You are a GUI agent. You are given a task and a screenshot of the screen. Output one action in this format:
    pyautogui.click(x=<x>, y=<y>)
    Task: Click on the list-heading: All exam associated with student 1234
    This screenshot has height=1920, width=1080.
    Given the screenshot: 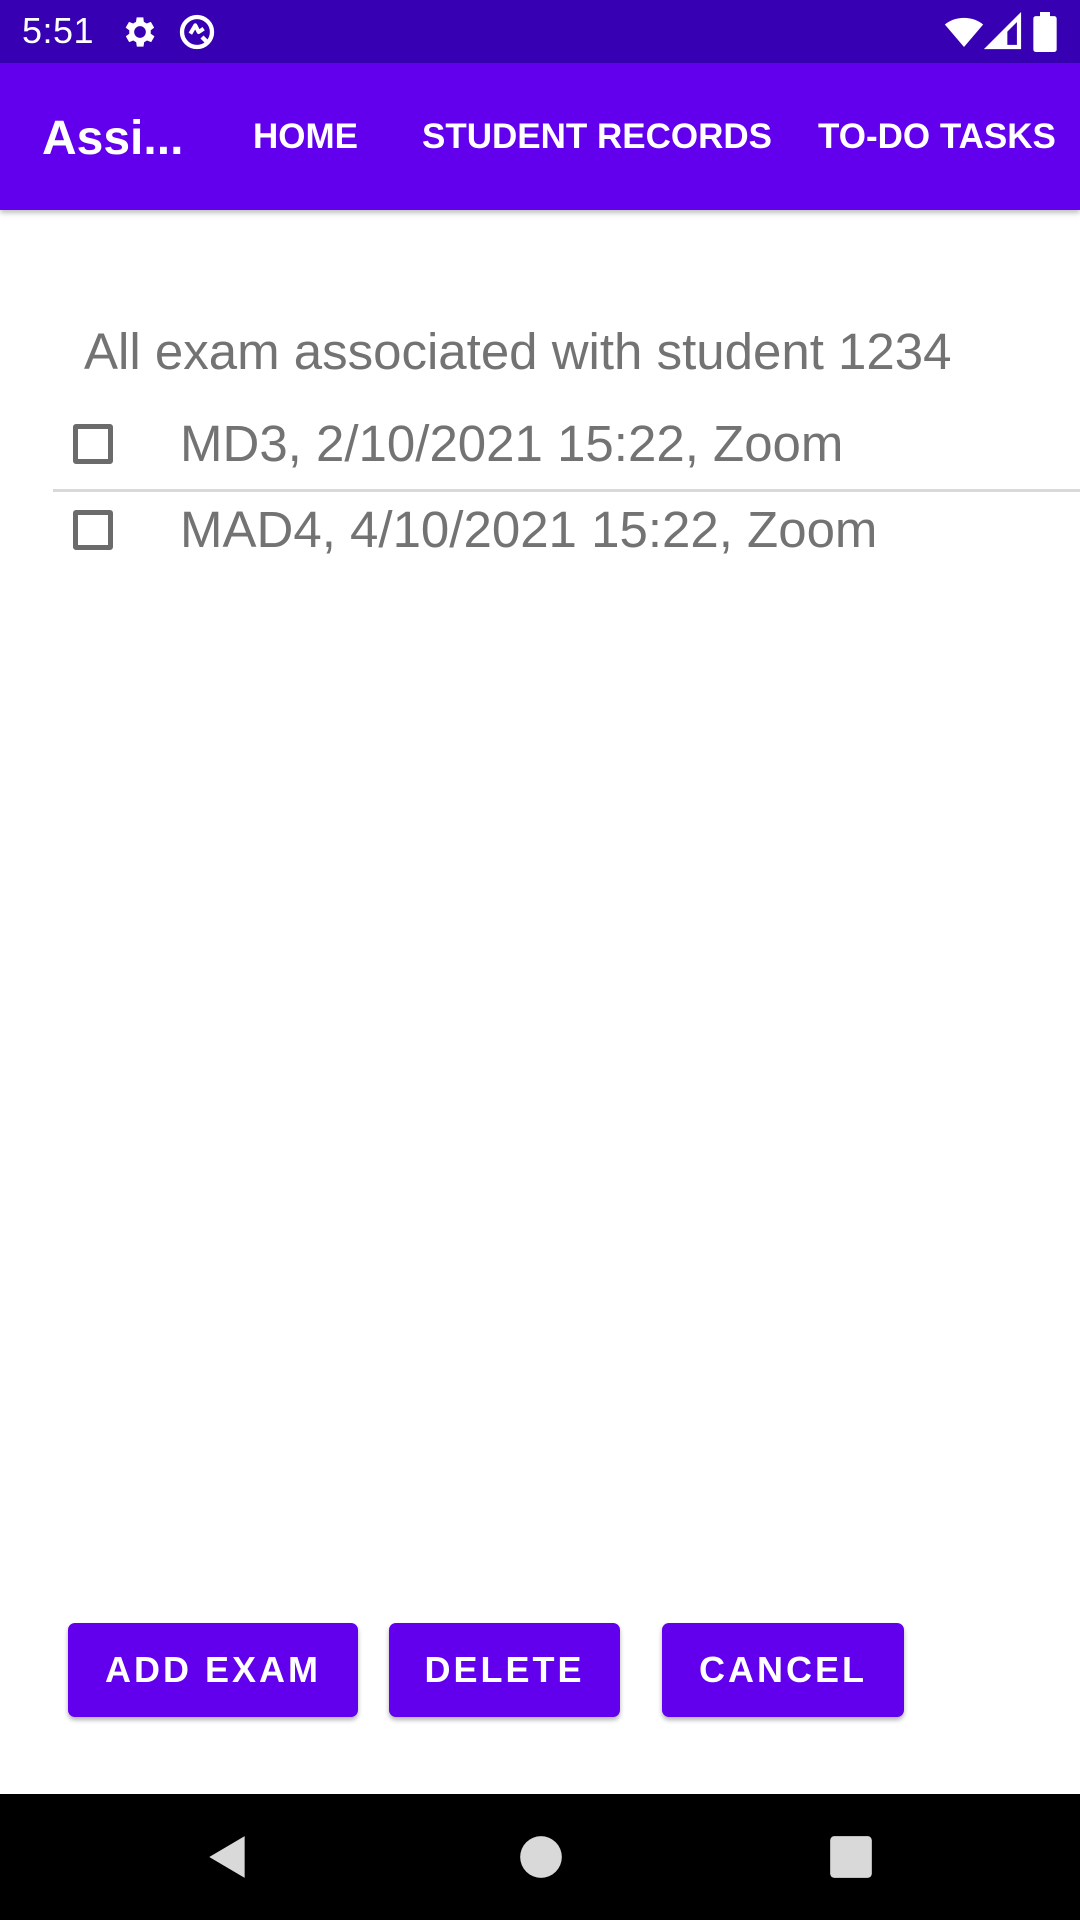 What is the action you would take?
    pyautogui.click(x=518, y=351)
    